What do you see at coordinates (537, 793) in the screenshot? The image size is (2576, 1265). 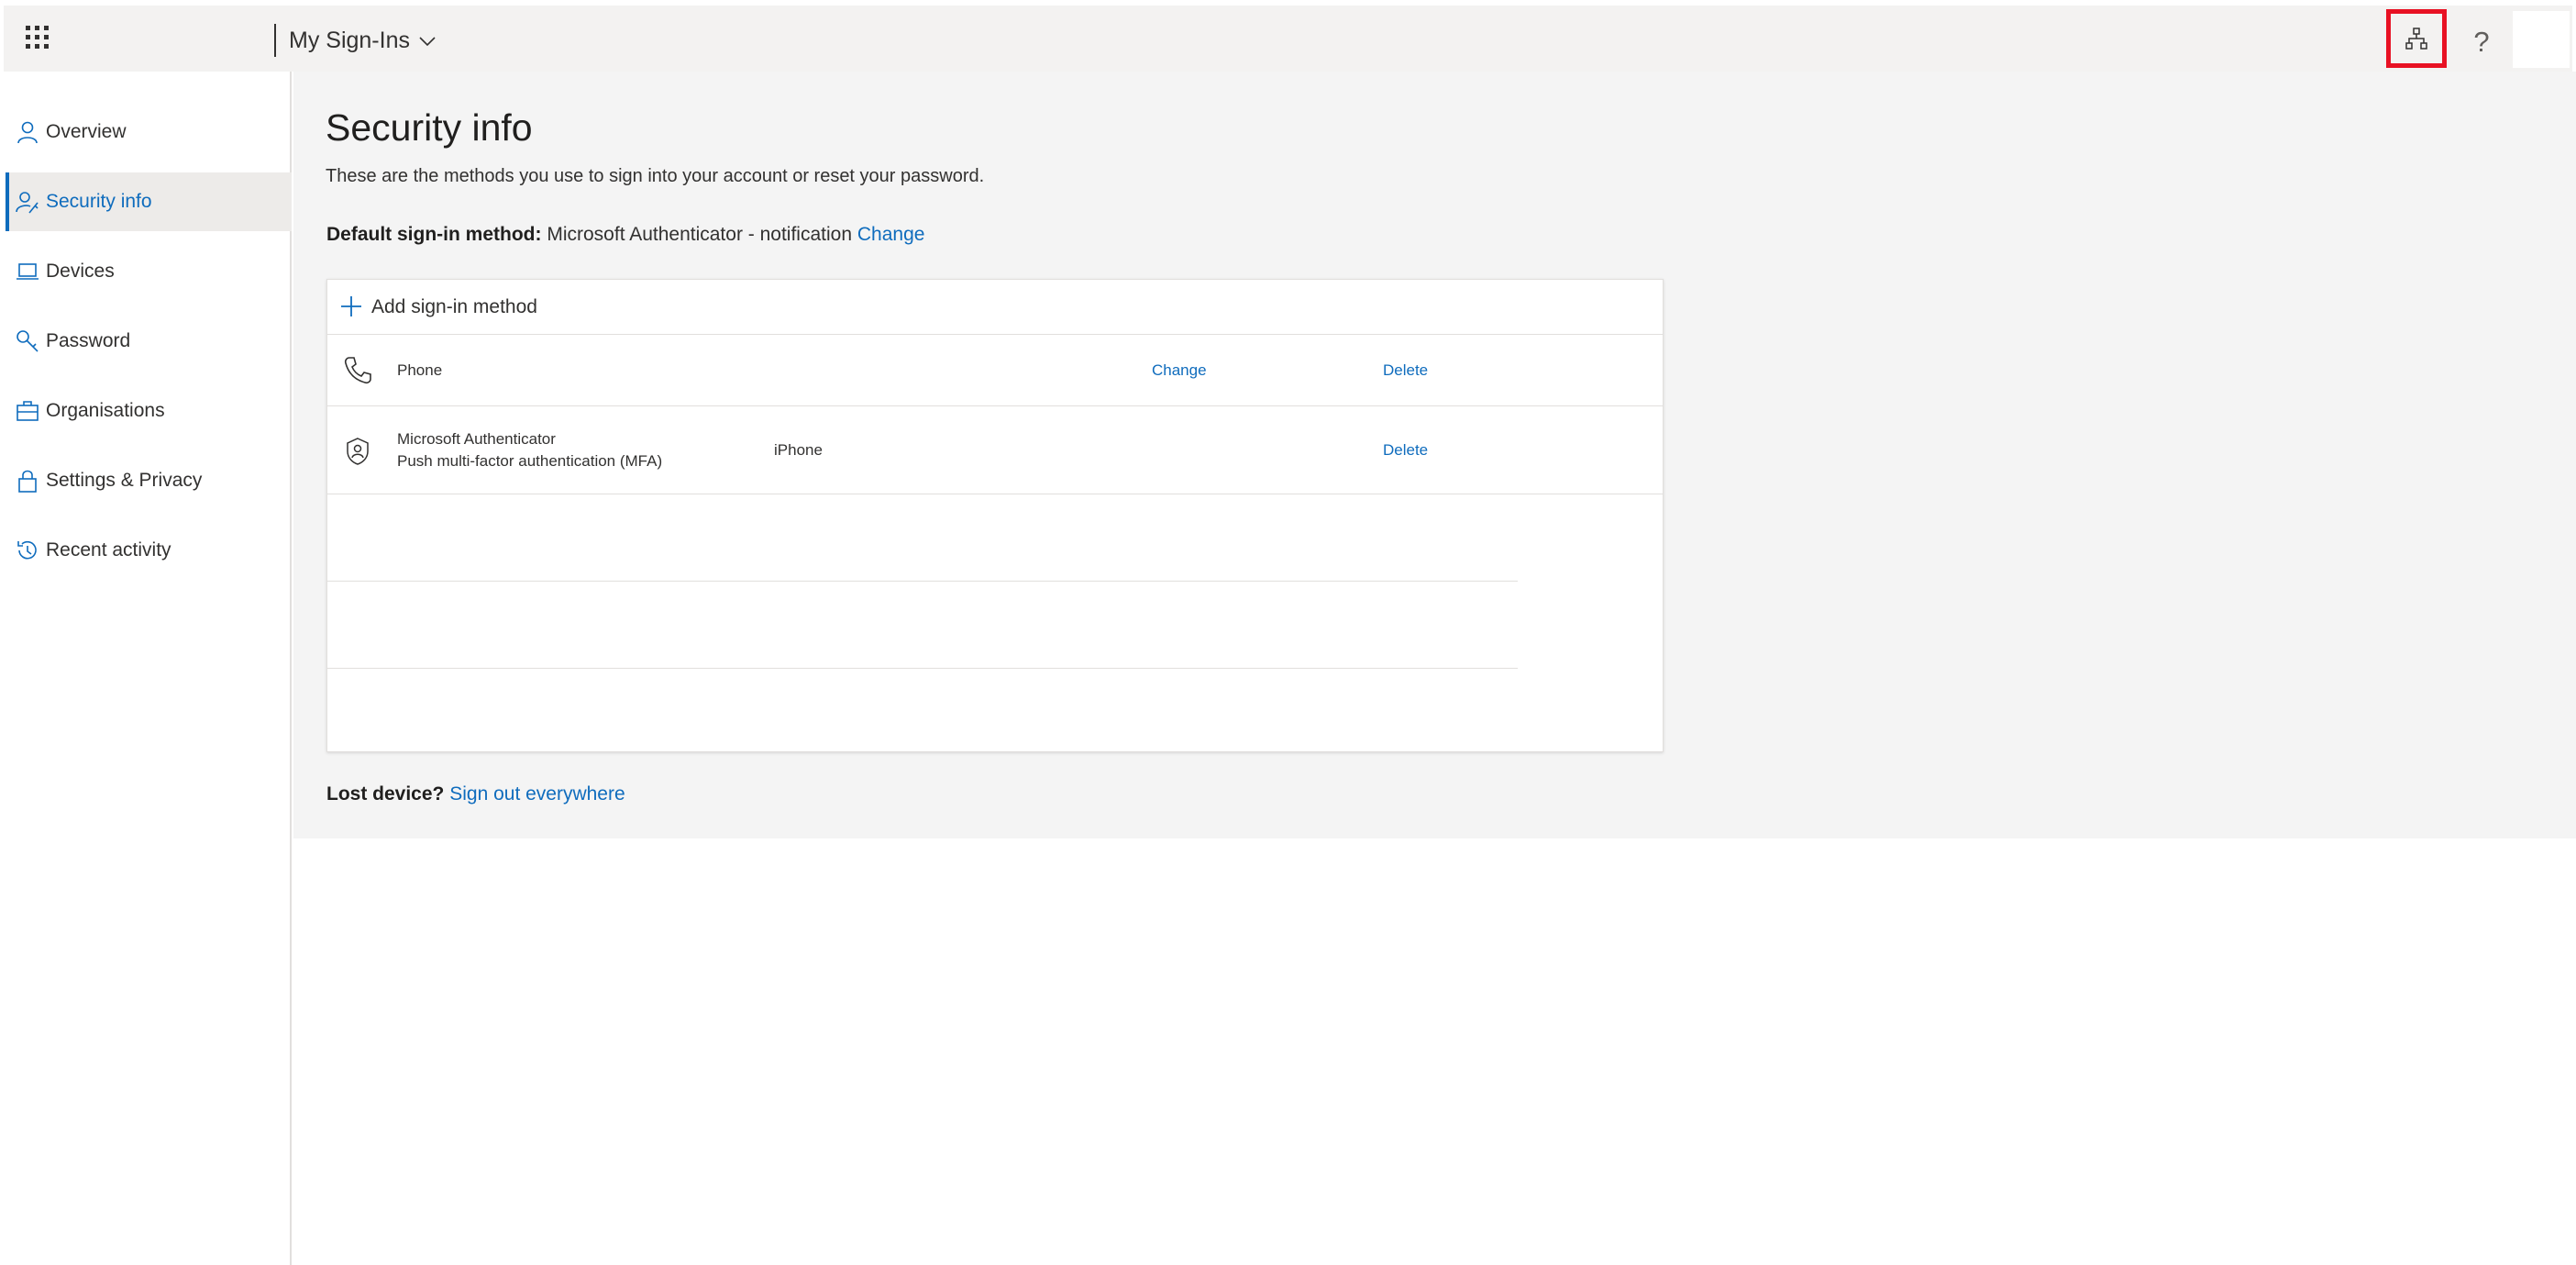 I see `sign-out-everywhere-link: Sign out everywhere` at bounding box center [537, 793].